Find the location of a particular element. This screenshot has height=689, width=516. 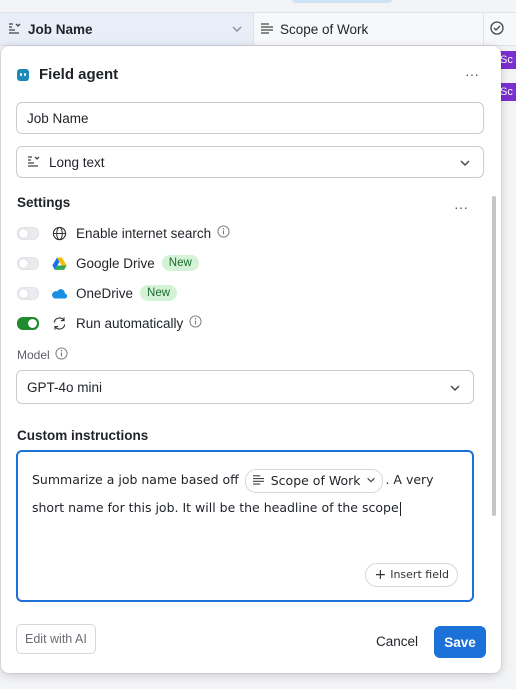

setting-label: OneDrive is located at coordinates (105, 293).